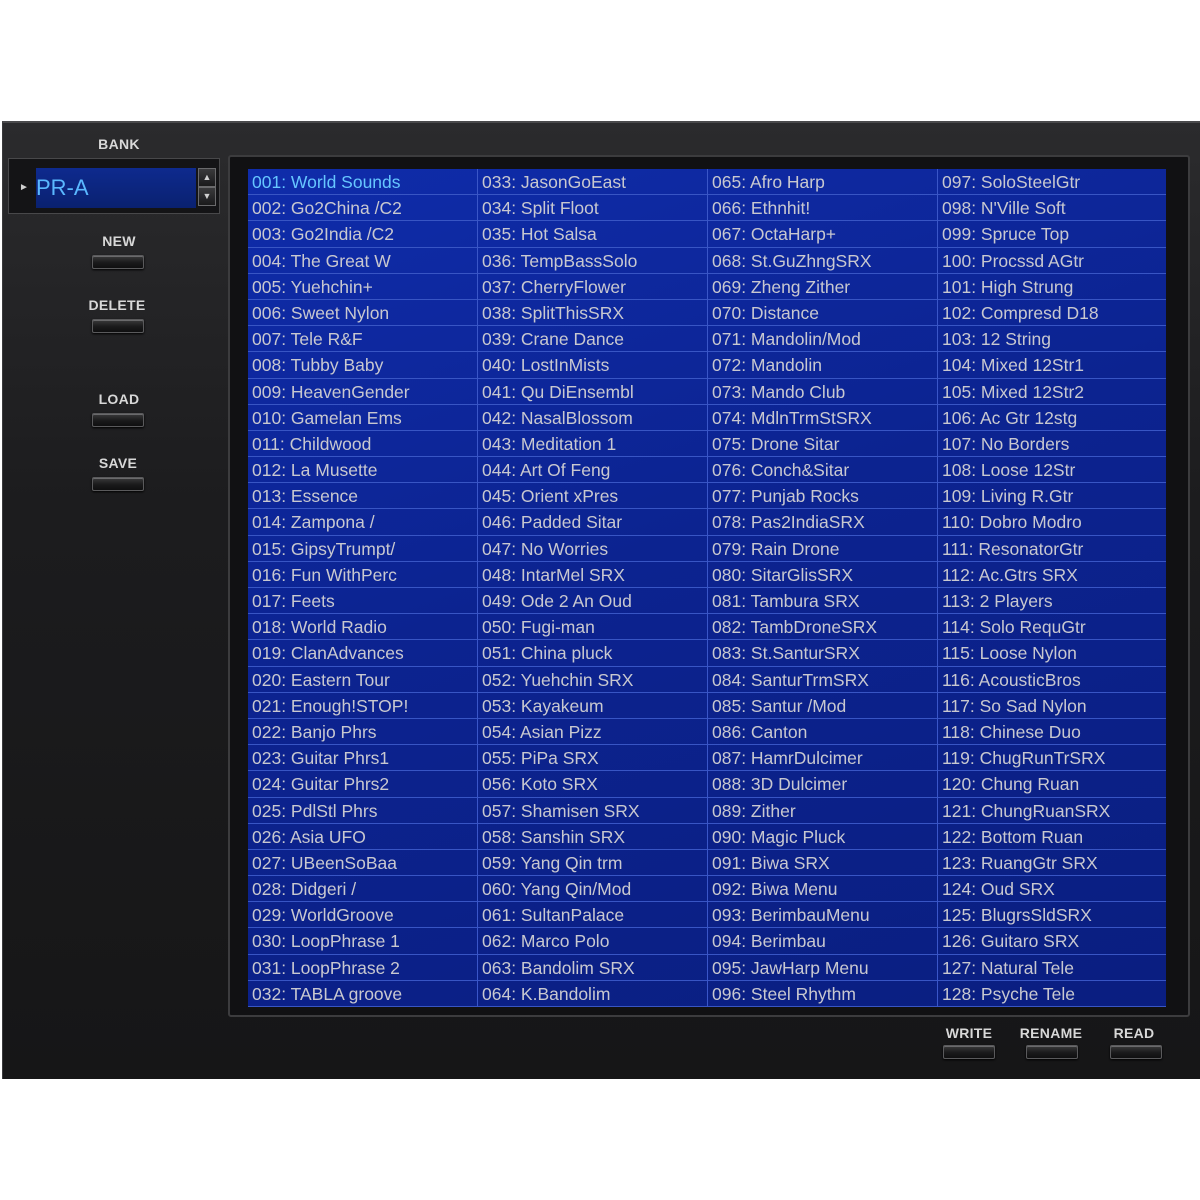 The width and height of the screenshot is (1200, 1200). I want to click on patch-item: 045: Orient xPres, so click(592, 496).